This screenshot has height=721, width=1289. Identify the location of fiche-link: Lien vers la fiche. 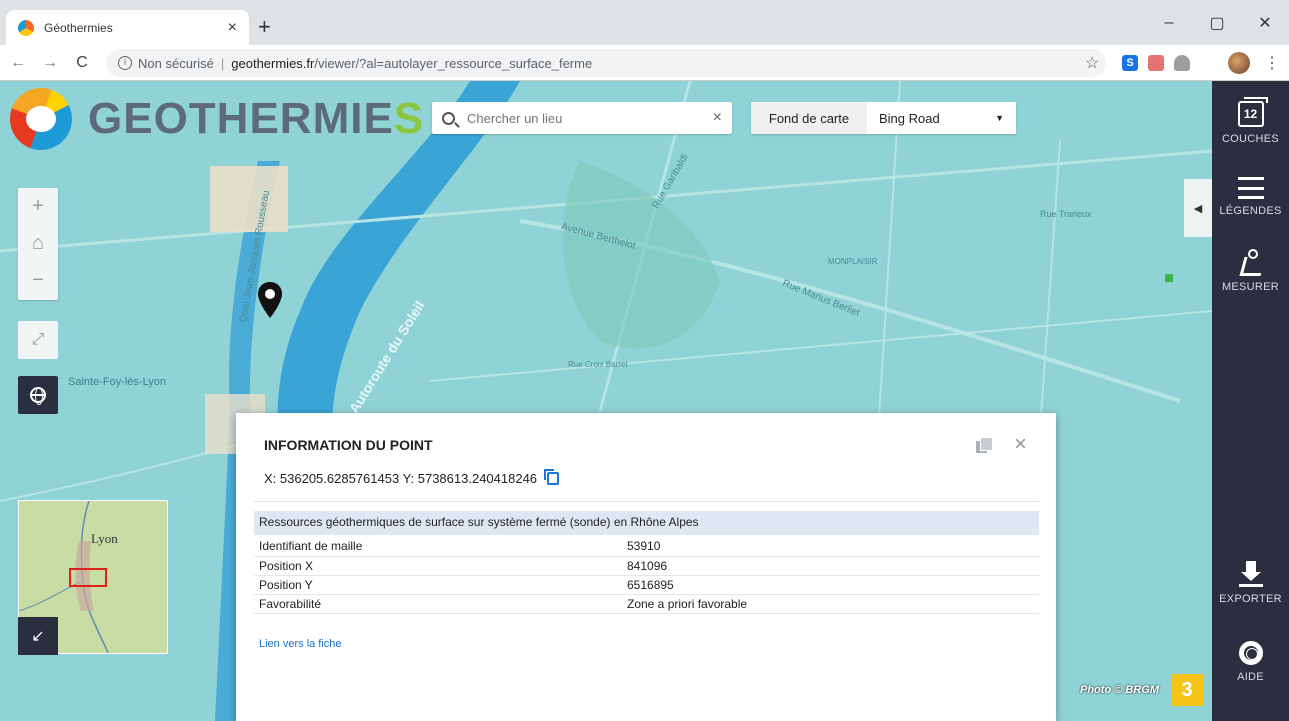
(300, 644).